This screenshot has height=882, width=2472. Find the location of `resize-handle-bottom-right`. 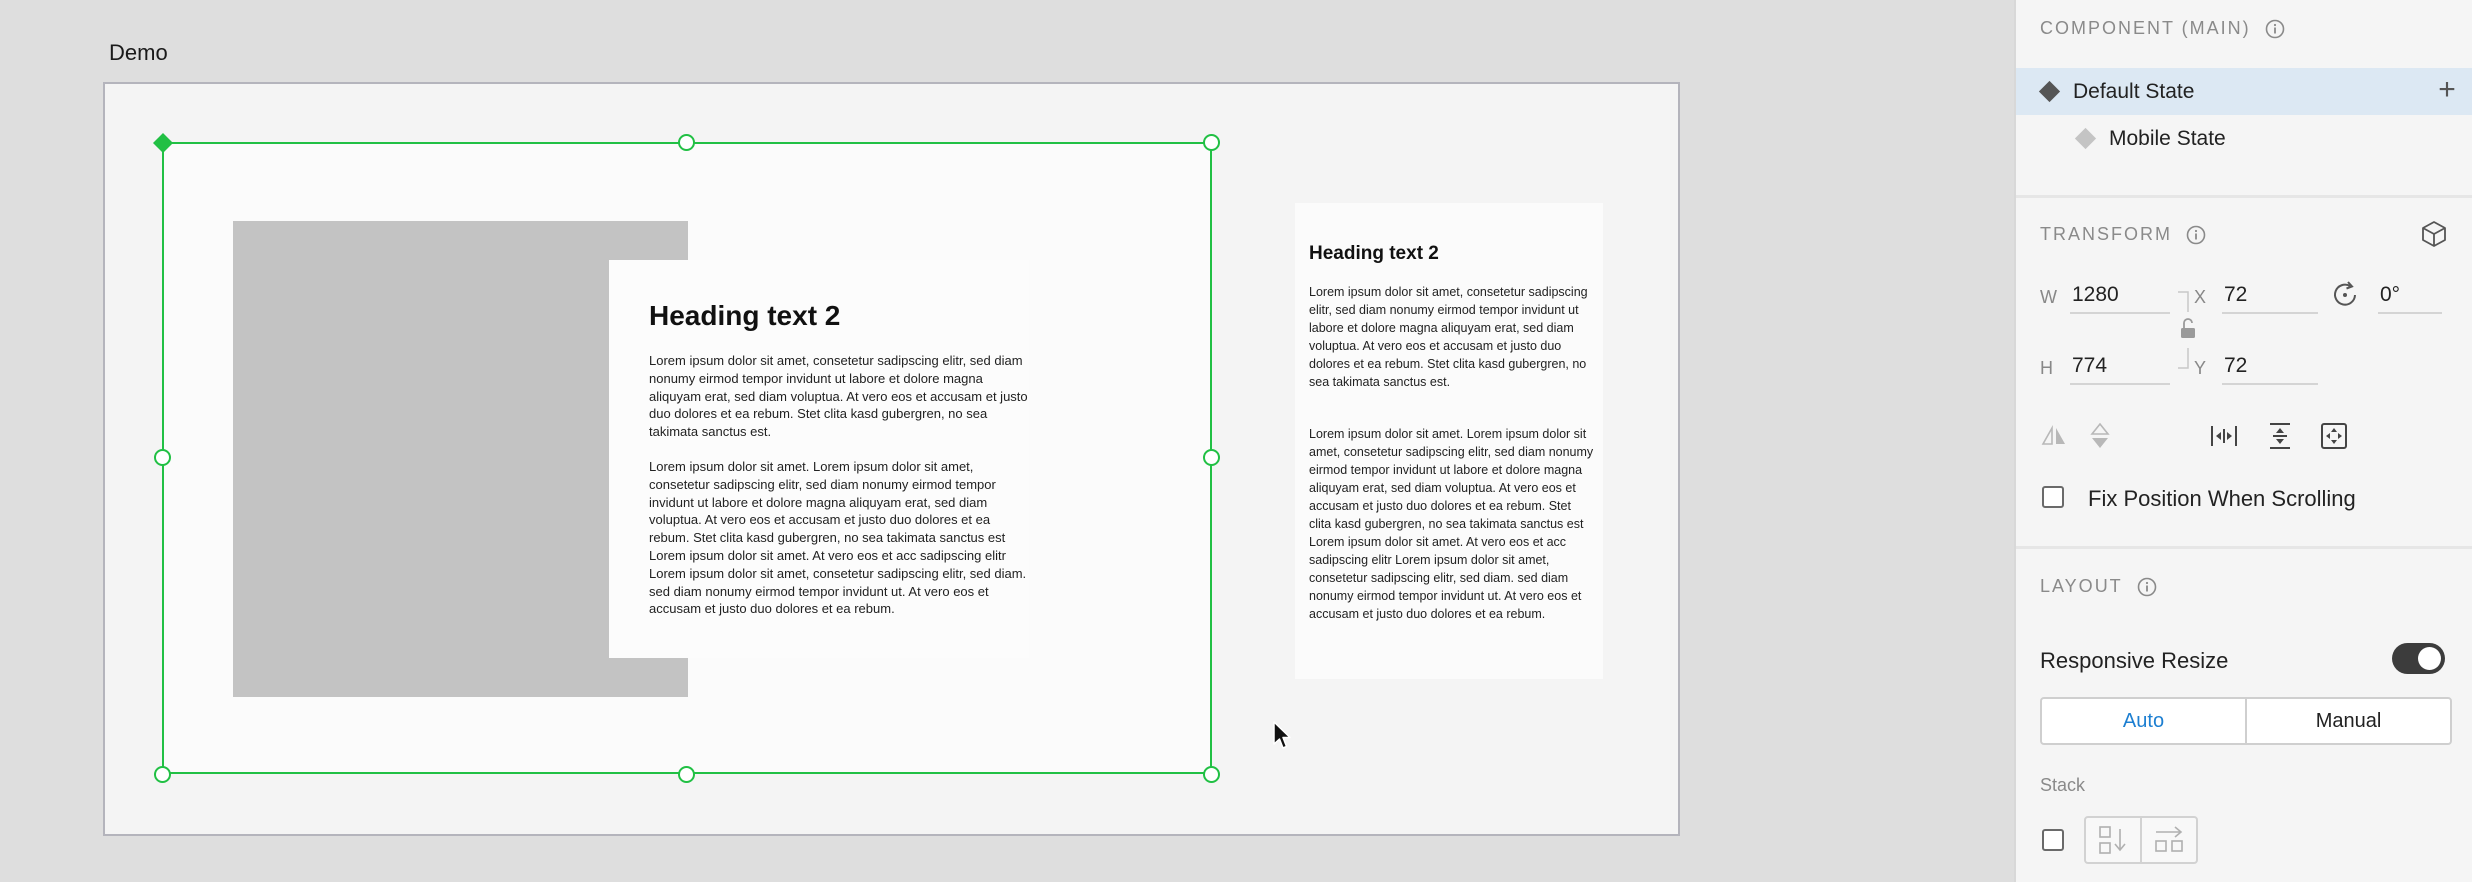

resize-handle-bottom-right is located at coordinates (1211, 774).